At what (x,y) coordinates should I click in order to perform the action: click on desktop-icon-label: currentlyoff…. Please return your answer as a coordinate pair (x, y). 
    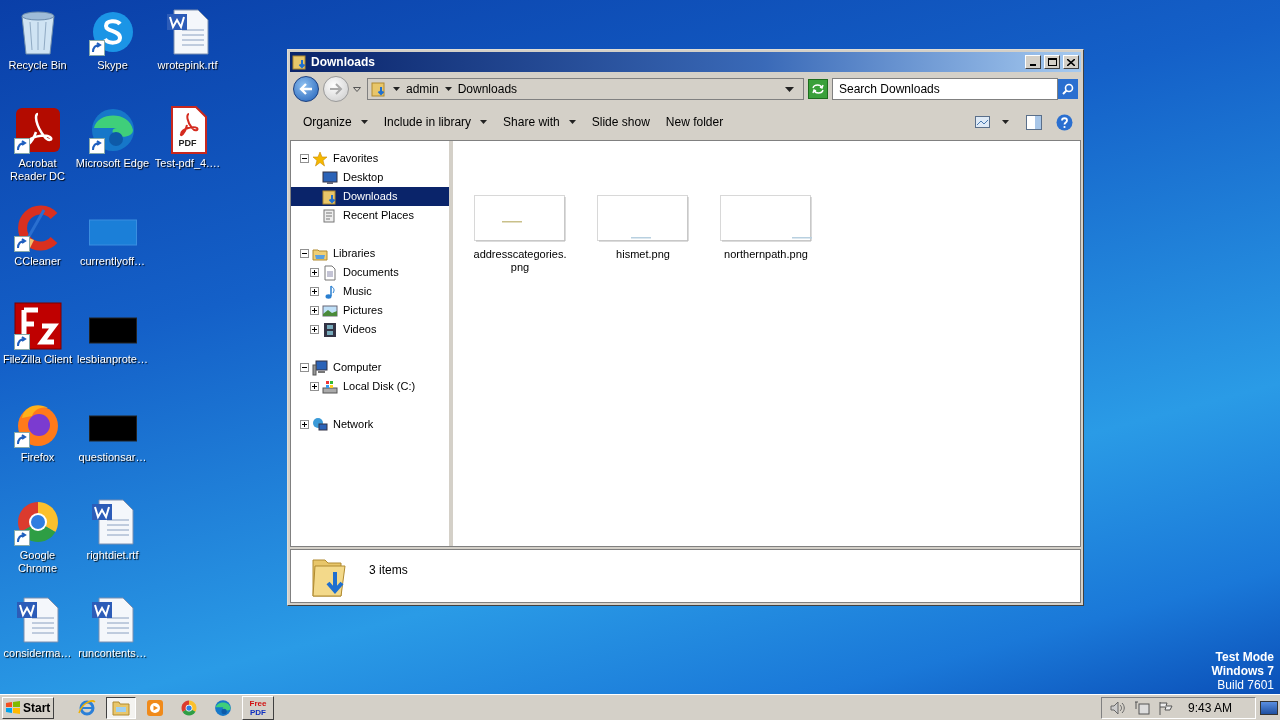
    Looking at the image, I should click on (112, 261).